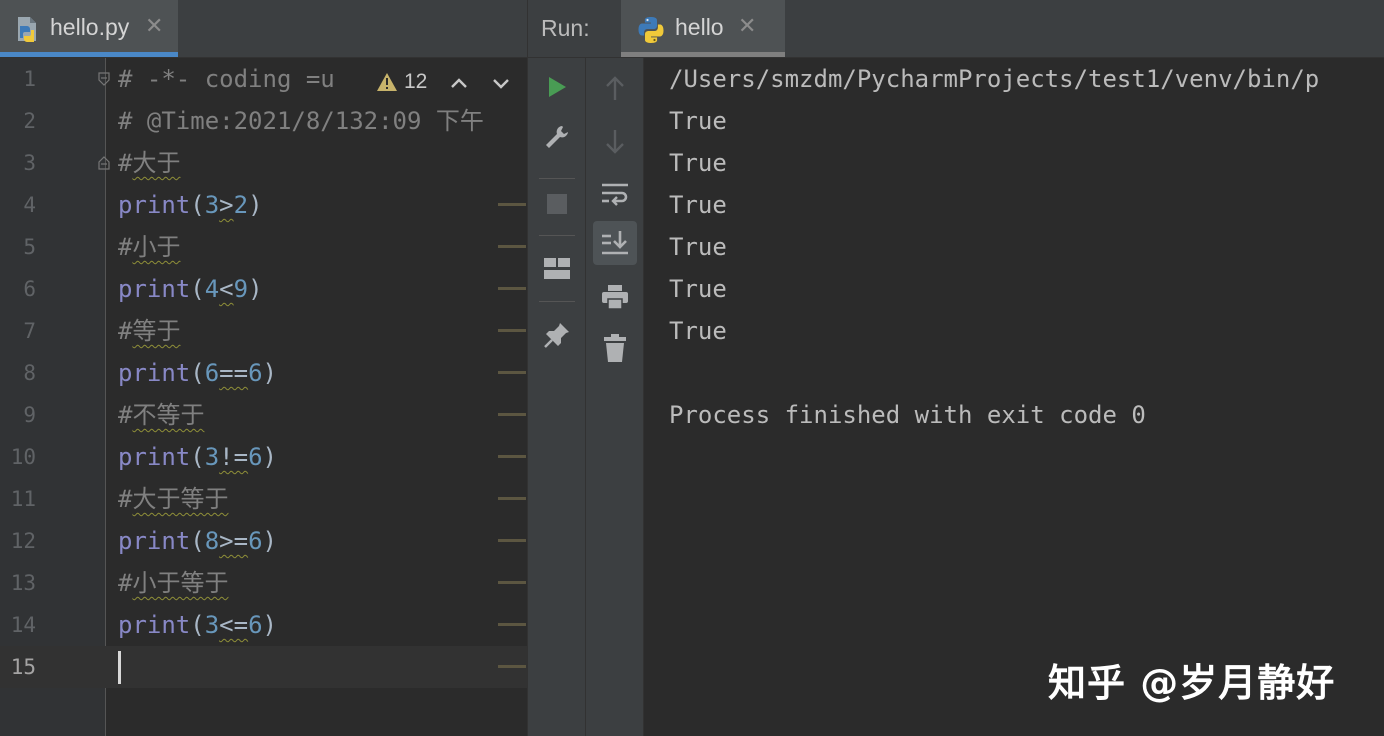 The width and height of the screenshot is (1384, 736). I want to click on fold-end-icon, so click(104, 163).